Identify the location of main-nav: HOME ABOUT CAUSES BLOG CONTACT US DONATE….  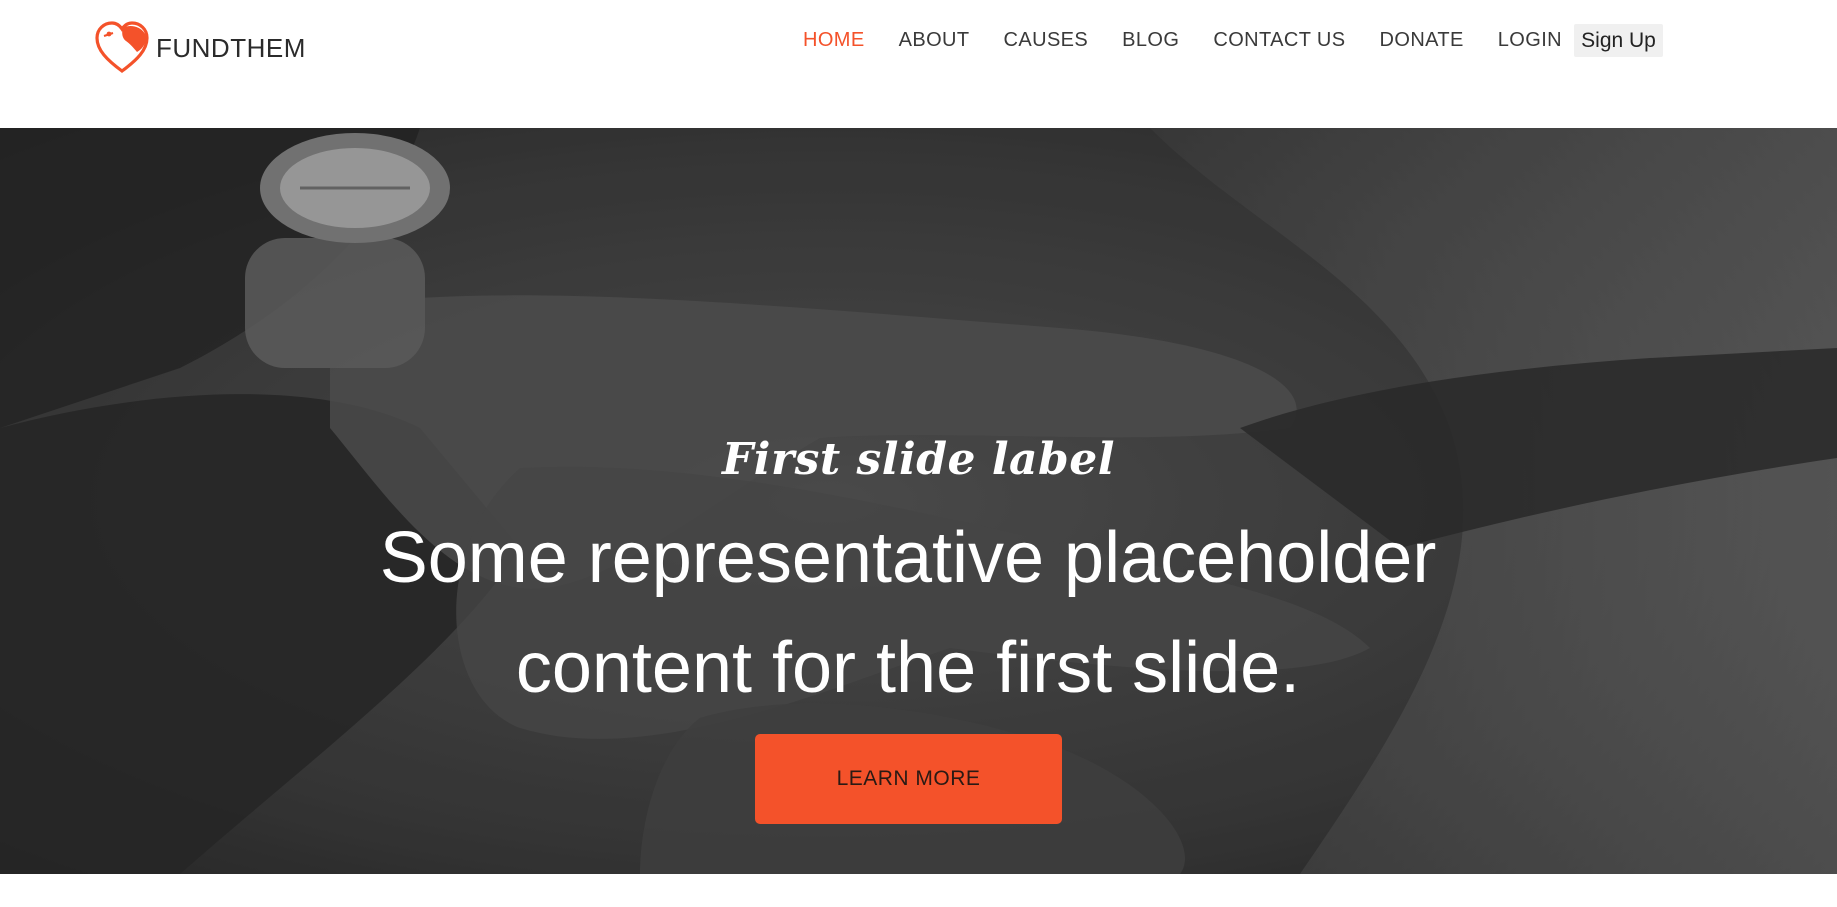
(1199, 40).